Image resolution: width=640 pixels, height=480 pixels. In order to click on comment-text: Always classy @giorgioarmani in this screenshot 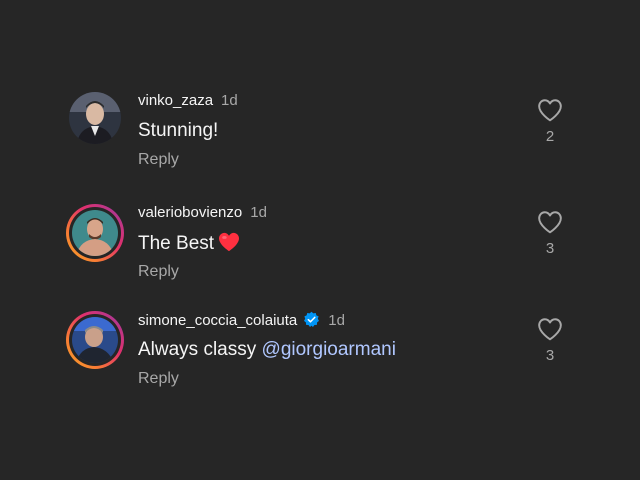, I will do `click(267, 350)`.